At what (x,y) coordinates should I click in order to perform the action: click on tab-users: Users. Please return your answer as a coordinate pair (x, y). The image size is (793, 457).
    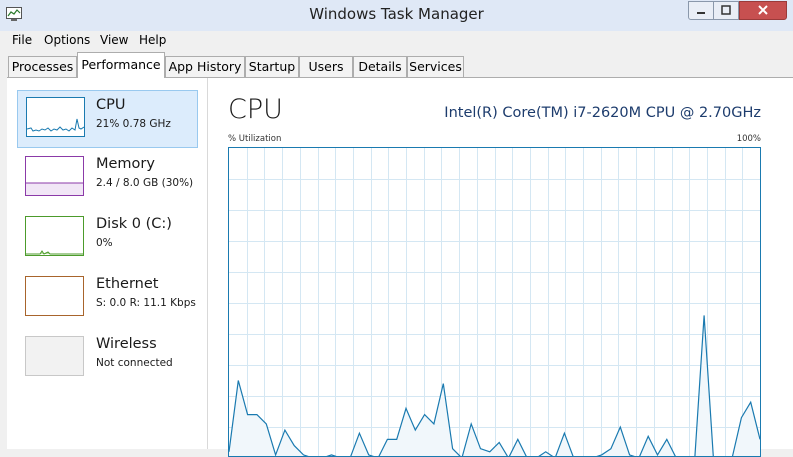
    Looking at the image, I should click on (326, 66).